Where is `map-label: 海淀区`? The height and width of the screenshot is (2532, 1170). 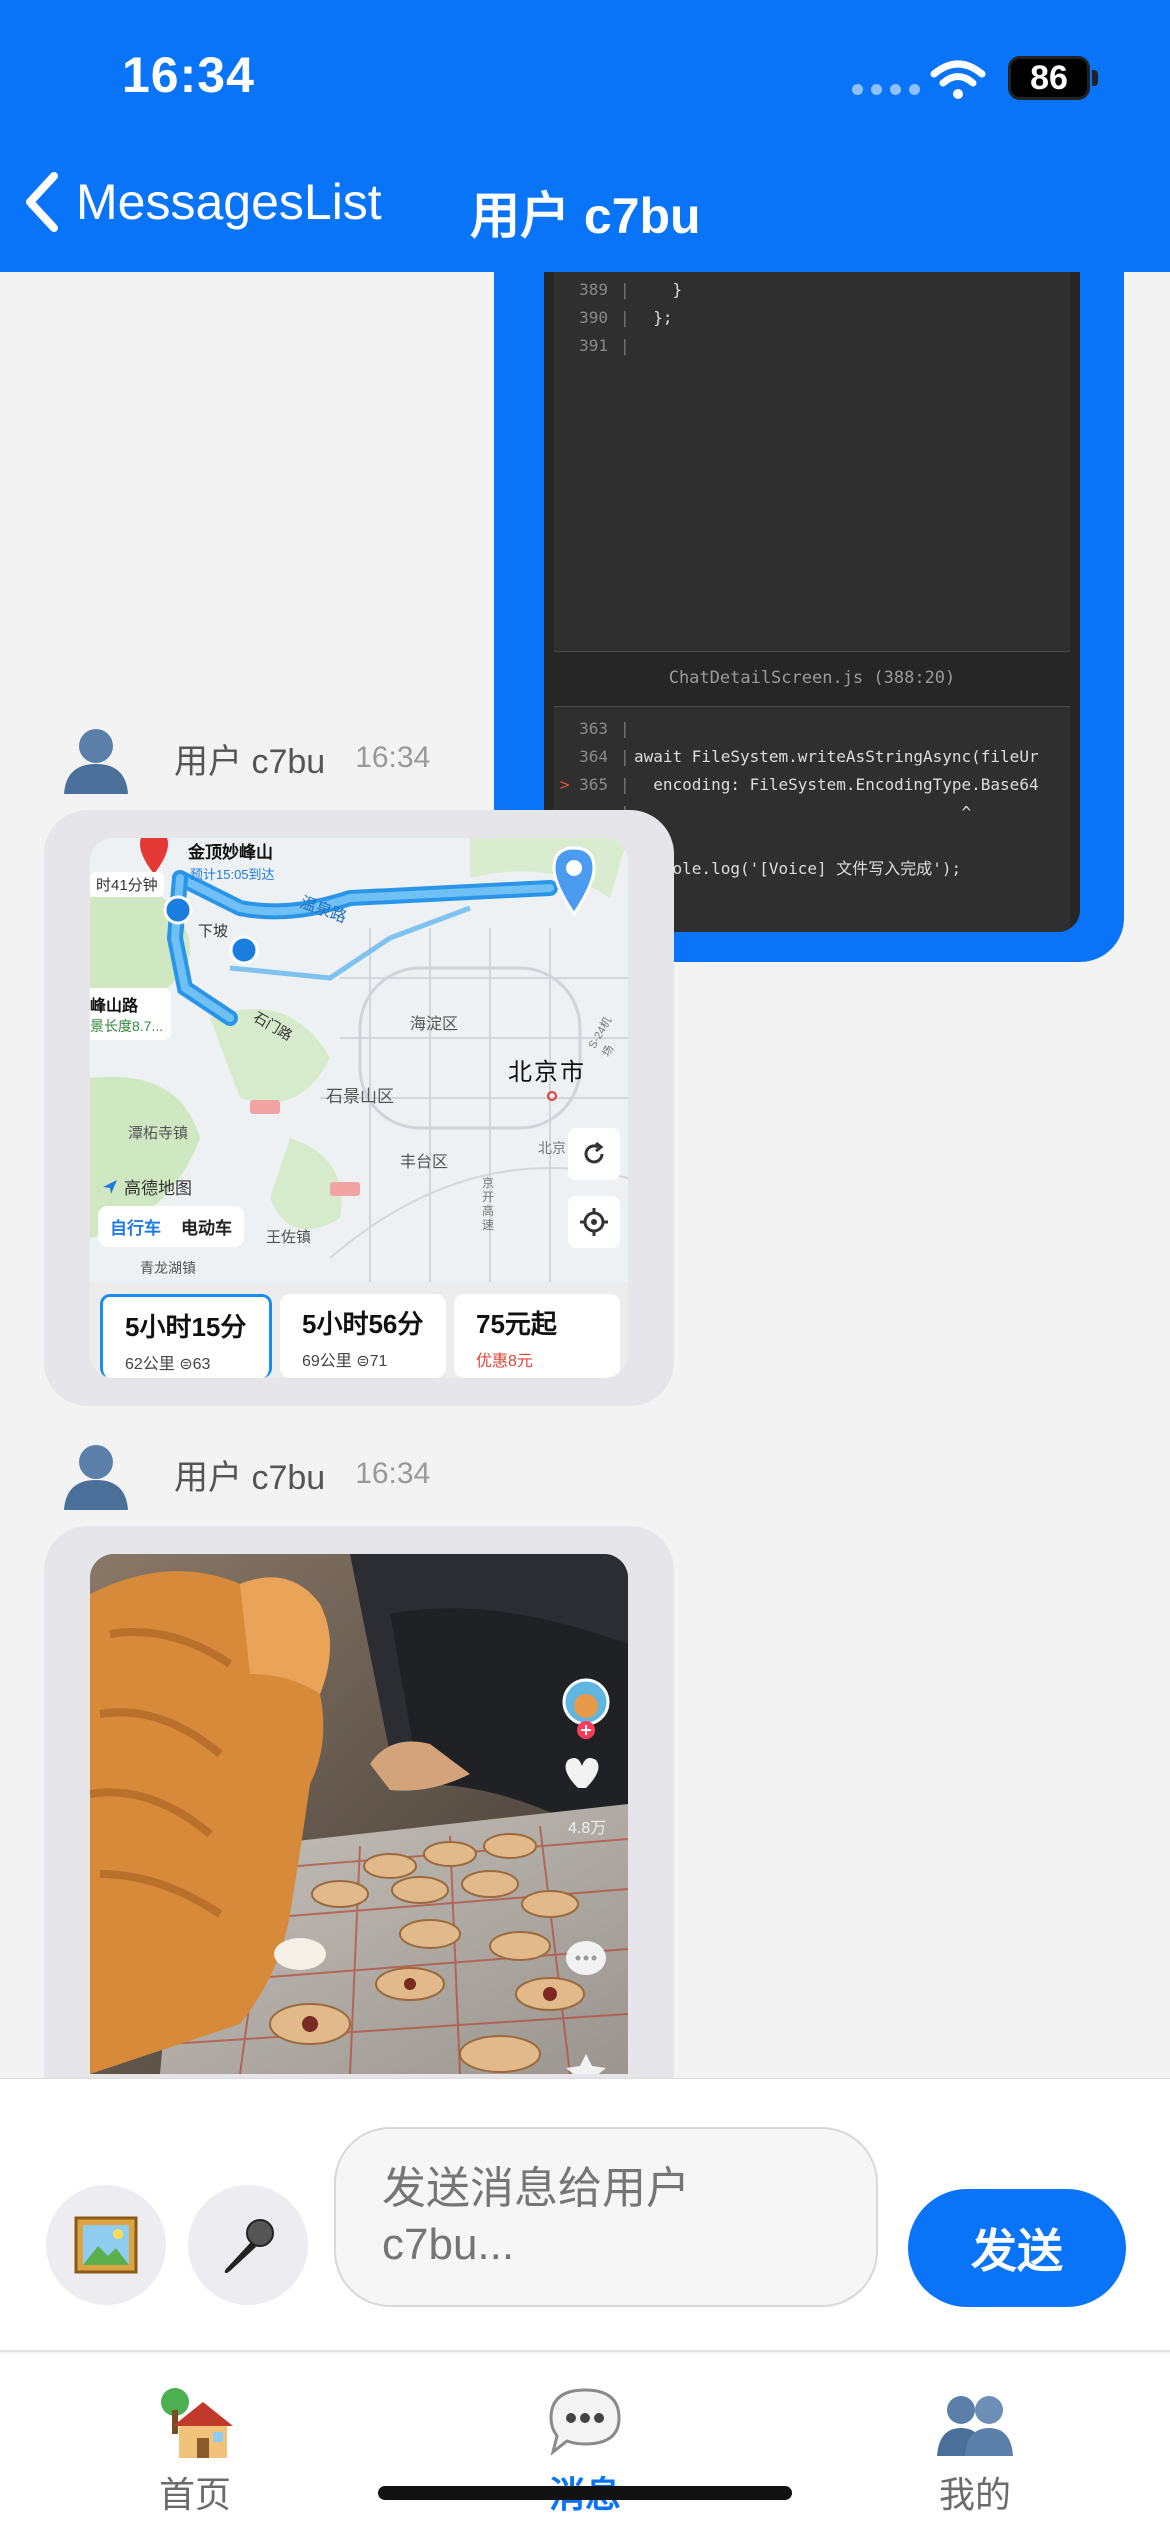
map-label: 海淀区 is located at coordinates (434, 1024).